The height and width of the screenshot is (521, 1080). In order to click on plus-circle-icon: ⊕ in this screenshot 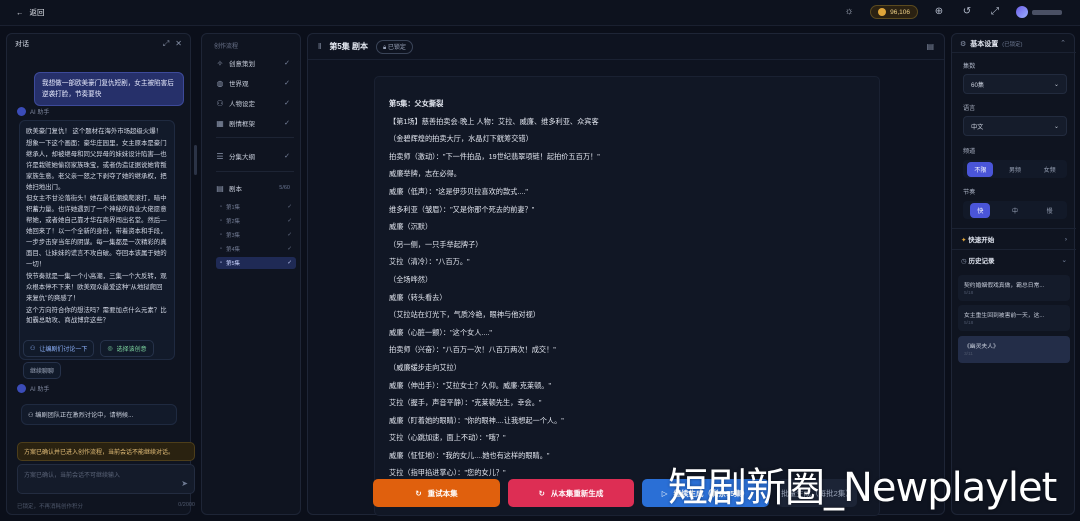, I will do `click(939, 12)`.